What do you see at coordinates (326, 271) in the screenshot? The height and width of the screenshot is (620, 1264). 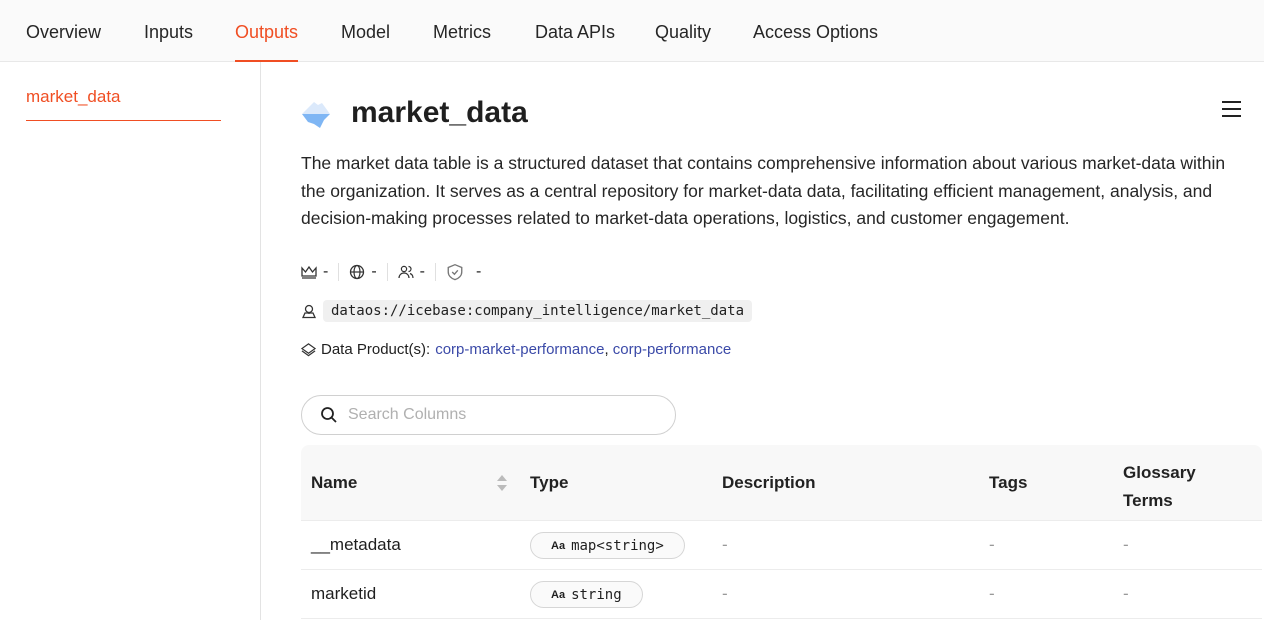 I see `owner-value: -` at bounding box center [326, 271].